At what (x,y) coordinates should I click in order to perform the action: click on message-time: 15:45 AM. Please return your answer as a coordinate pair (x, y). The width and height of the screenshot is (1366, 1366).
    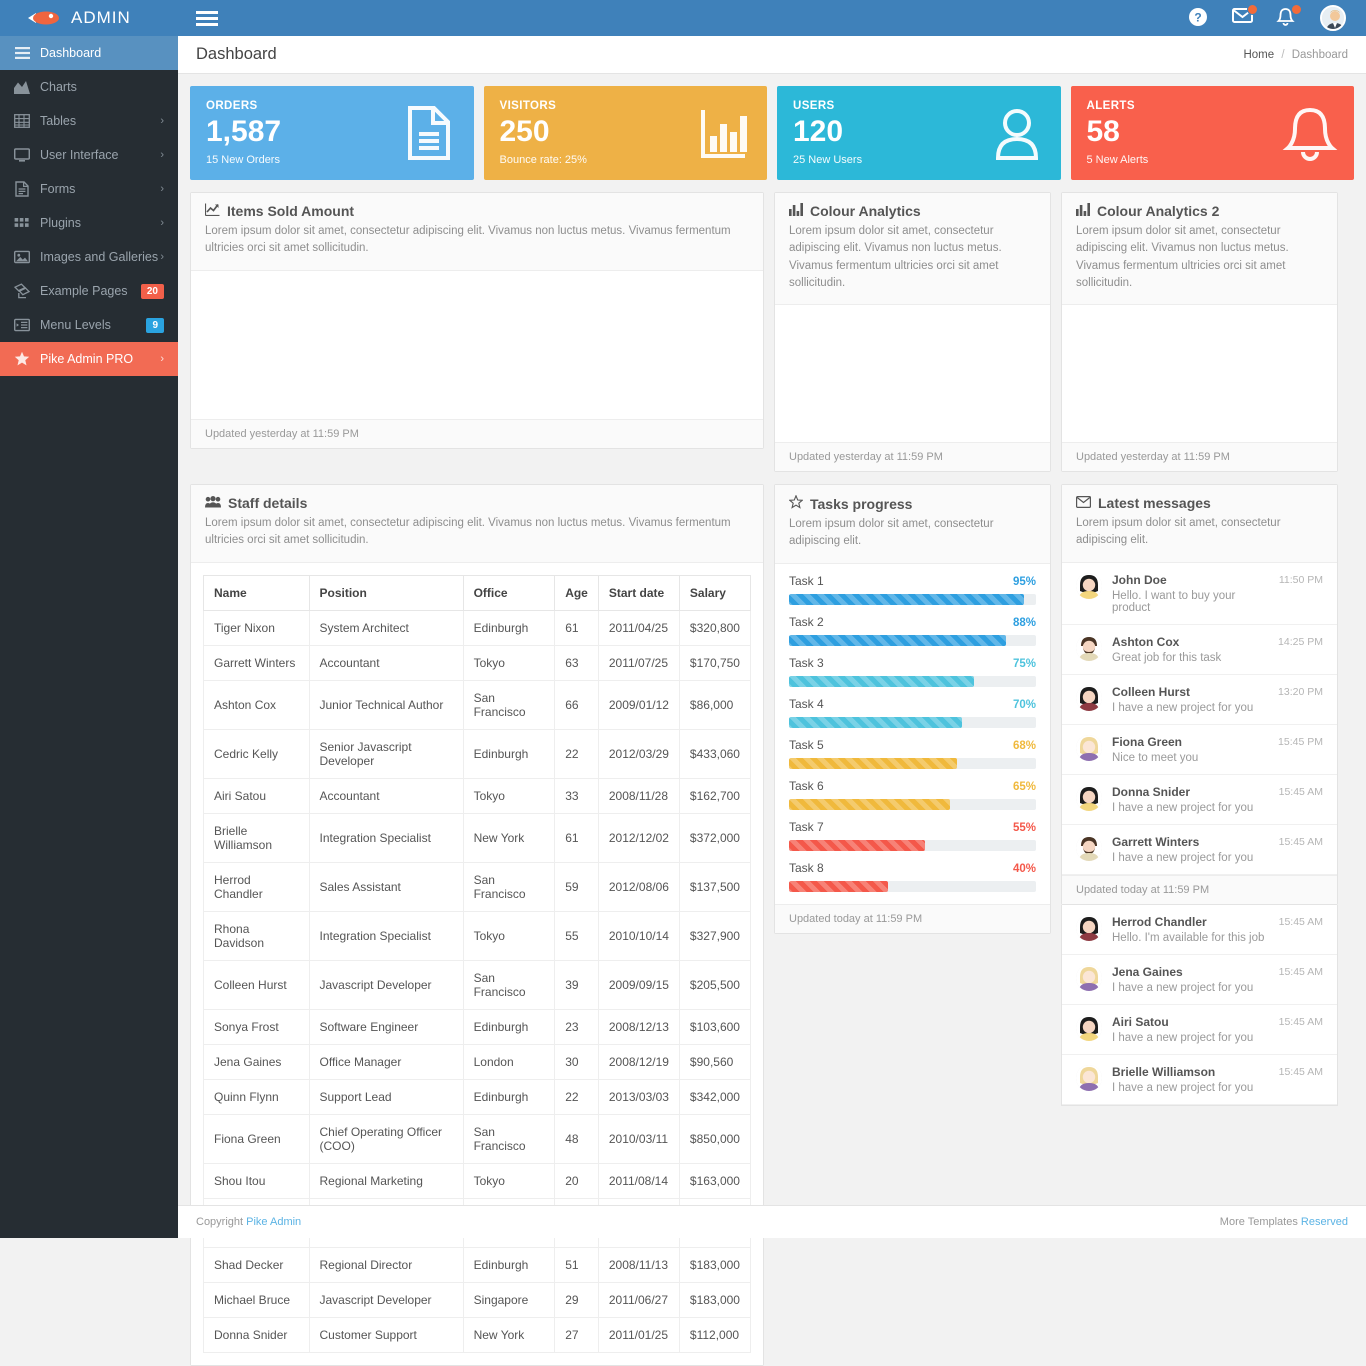
    Looking at the image, I should click on (1301, 1021).